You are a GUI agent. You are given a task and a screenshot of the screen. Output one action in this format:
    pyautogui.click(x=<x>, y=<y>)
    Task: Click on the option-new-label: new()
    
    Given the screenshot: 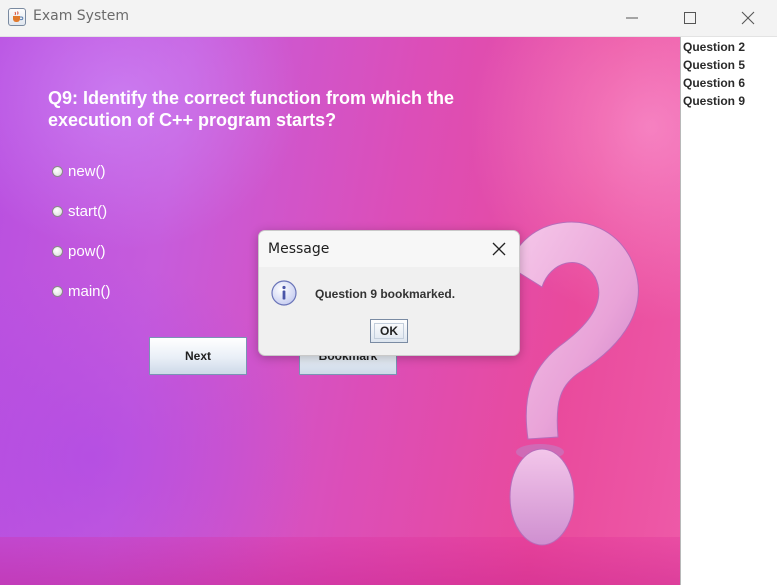 What is the action you would take?
    pyautogui.click(x=87, y=171)
    